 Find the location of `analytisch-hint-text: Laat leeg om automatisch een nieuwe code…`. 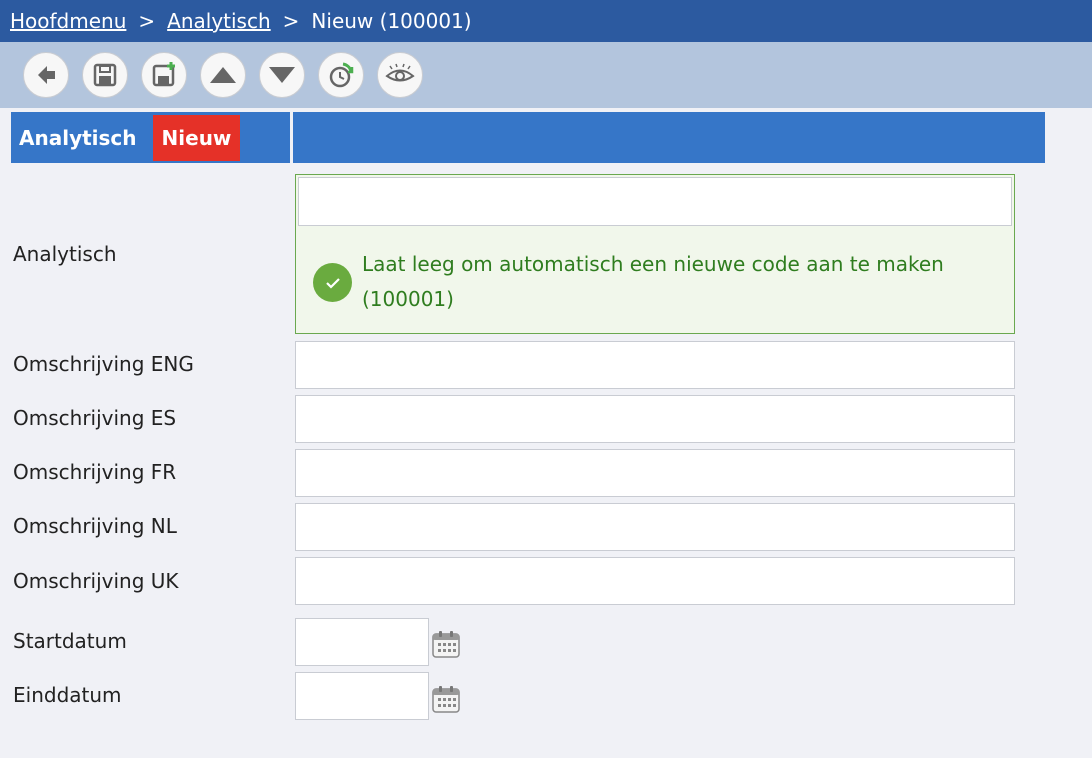

analytisch-hint-text: Laat leeg om automatisch een nieuwe code… is located at coordinates (653, 281).